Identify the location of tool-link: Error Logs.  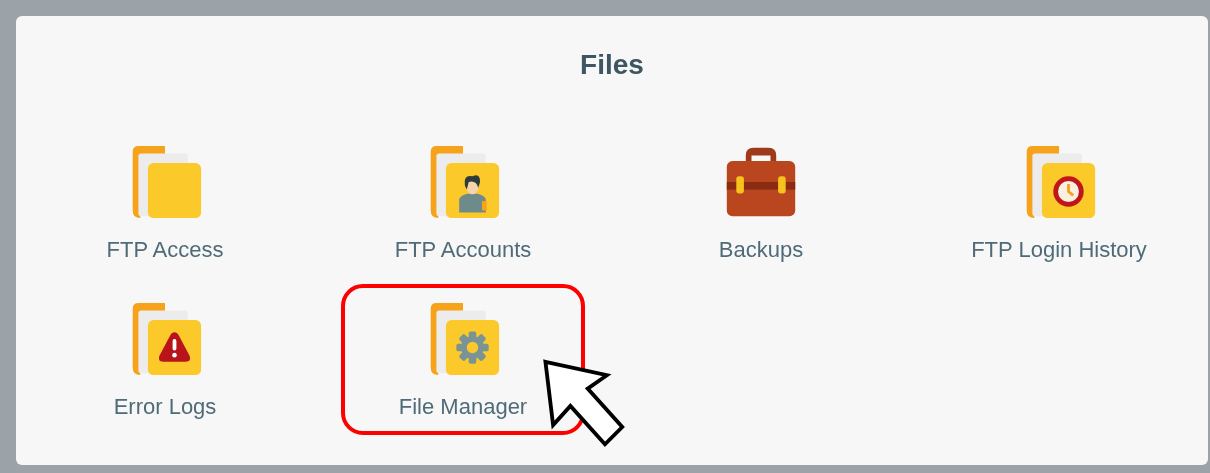
(165, 359).